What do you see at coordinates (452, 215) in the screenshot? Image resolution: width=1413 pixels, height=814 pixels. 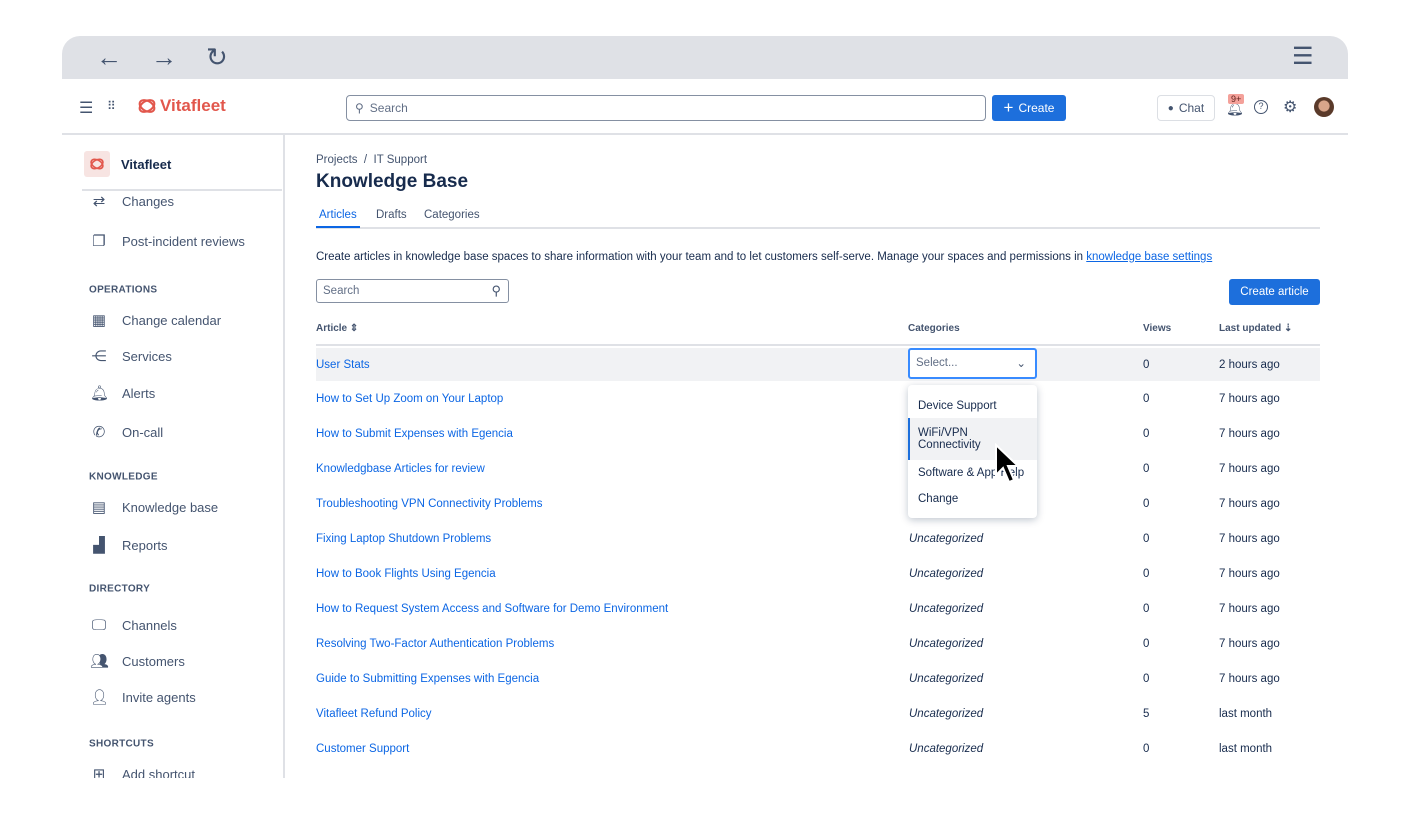 I see `tab-categories: Categories` at bounding box center [452, 215].